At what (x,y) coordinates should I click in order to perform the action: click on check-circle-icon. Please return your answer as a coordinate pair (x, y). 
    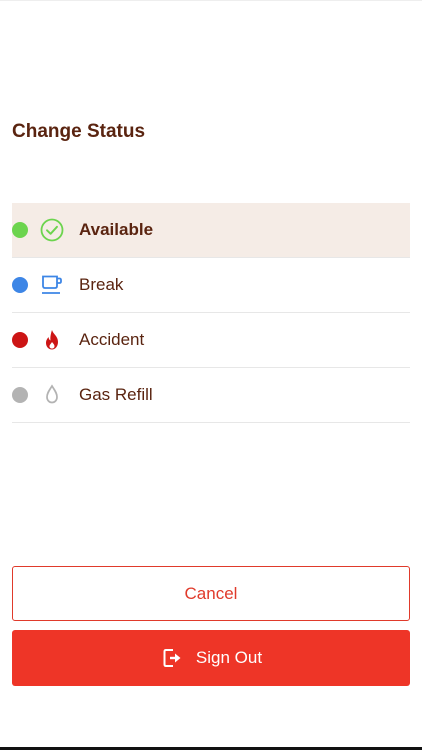
    Looking at the image, I should click on (52, 230).